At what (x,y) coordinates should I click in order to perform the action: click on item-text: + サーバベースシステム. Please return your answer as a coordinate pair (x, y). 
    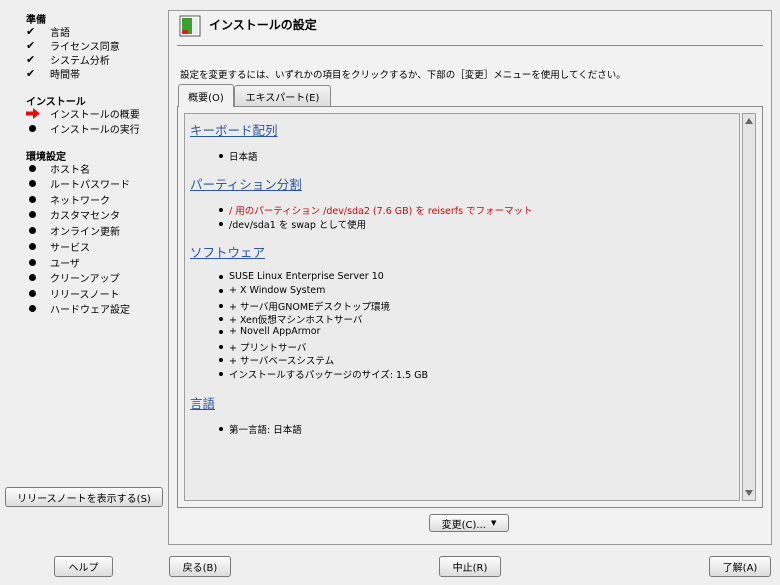
    Looking at the image, I should click on (282, 361).